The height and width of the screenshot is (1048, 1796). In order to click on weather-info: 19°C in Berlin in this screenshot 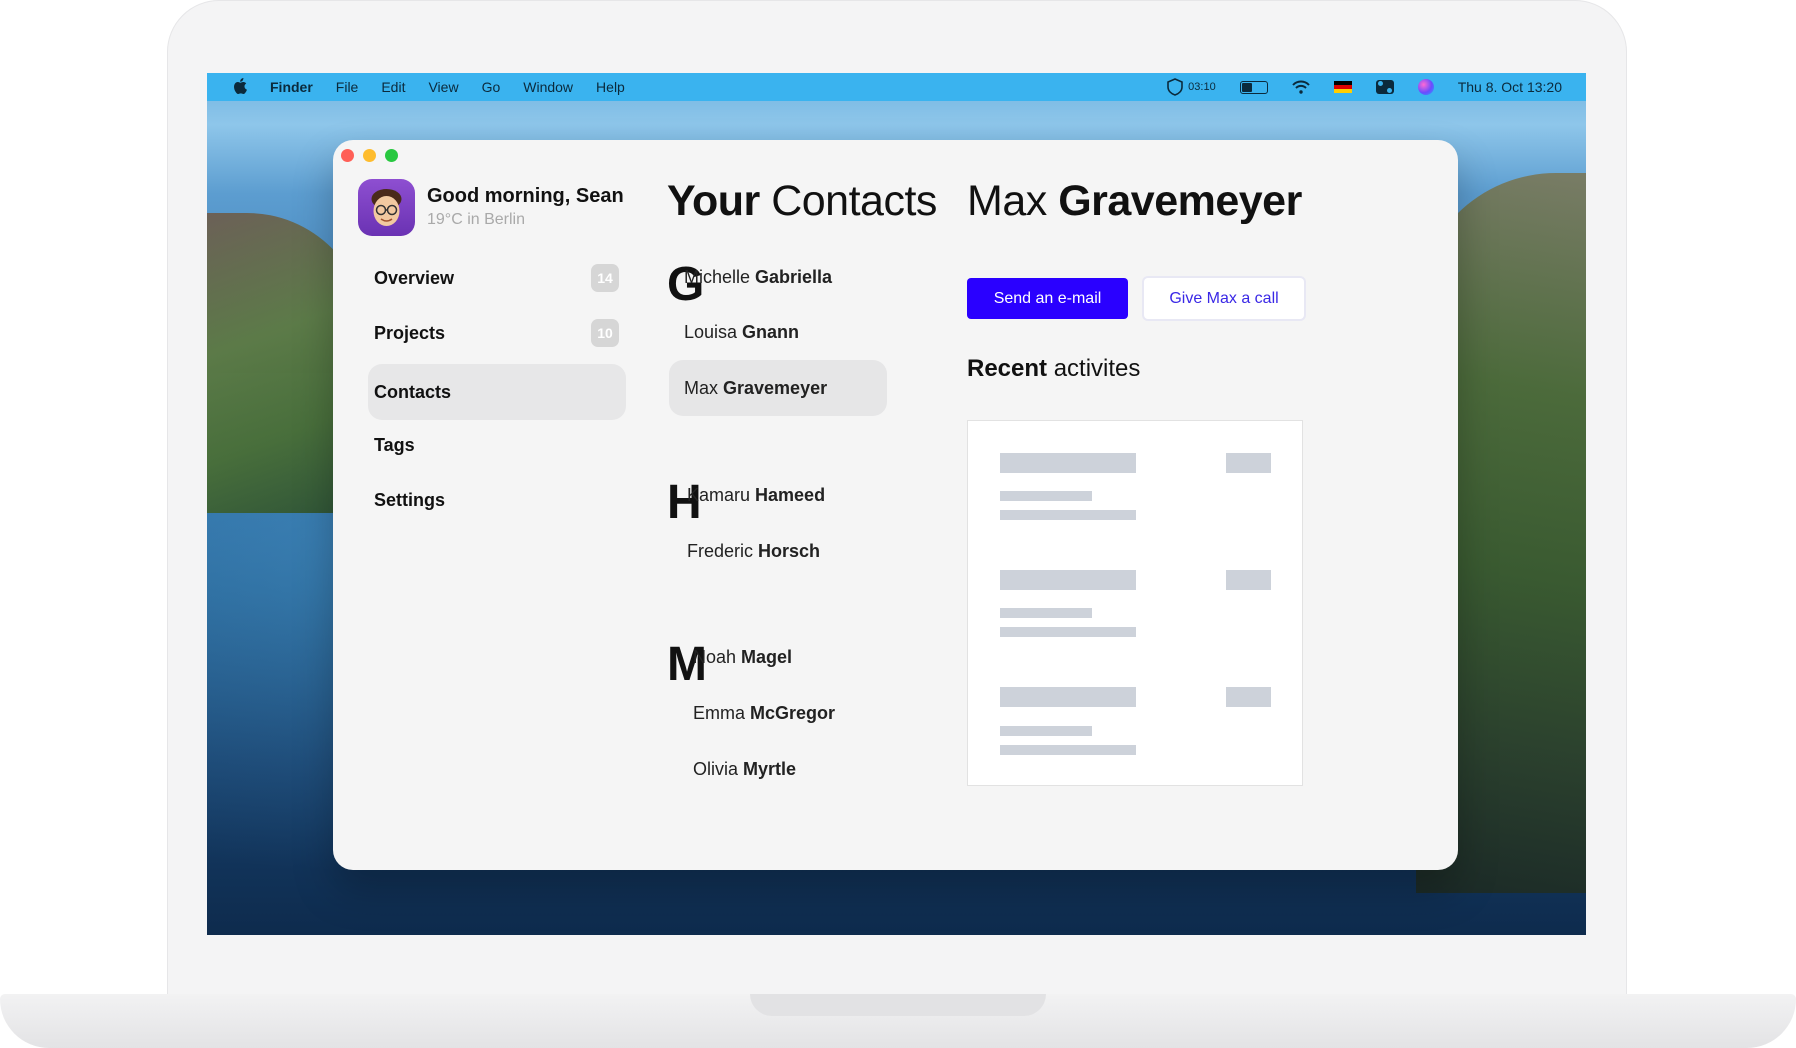, I will do `click(476, 219)`.